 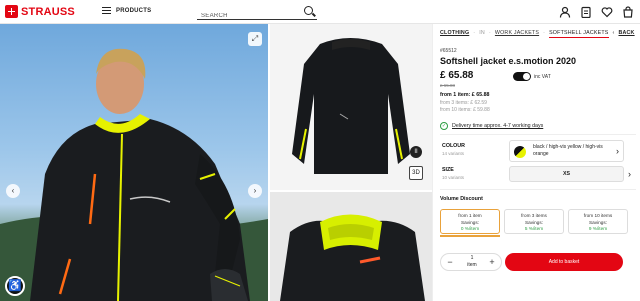 I want to click on clipboard-icon, so click(x=586, y=12).